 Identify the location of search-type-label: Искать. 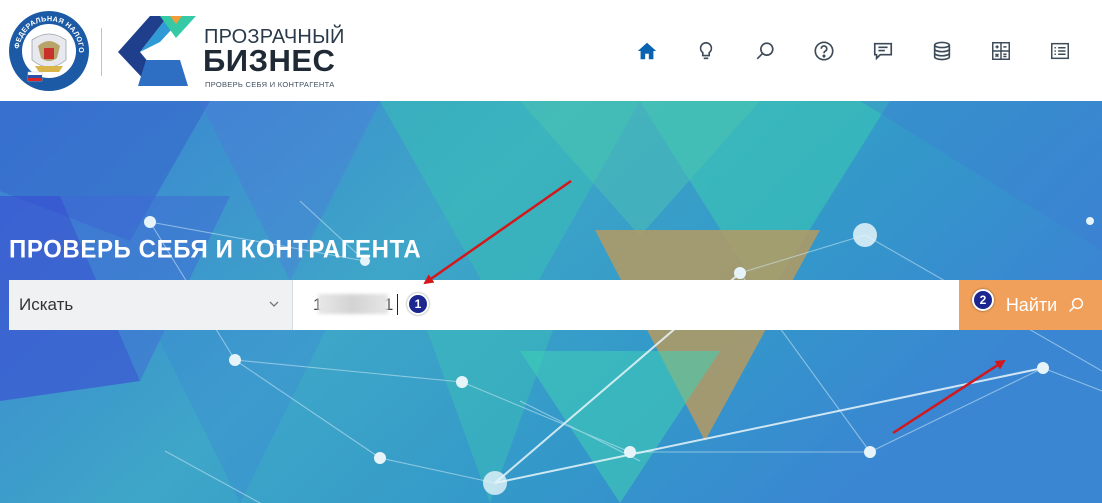
(46, 304).